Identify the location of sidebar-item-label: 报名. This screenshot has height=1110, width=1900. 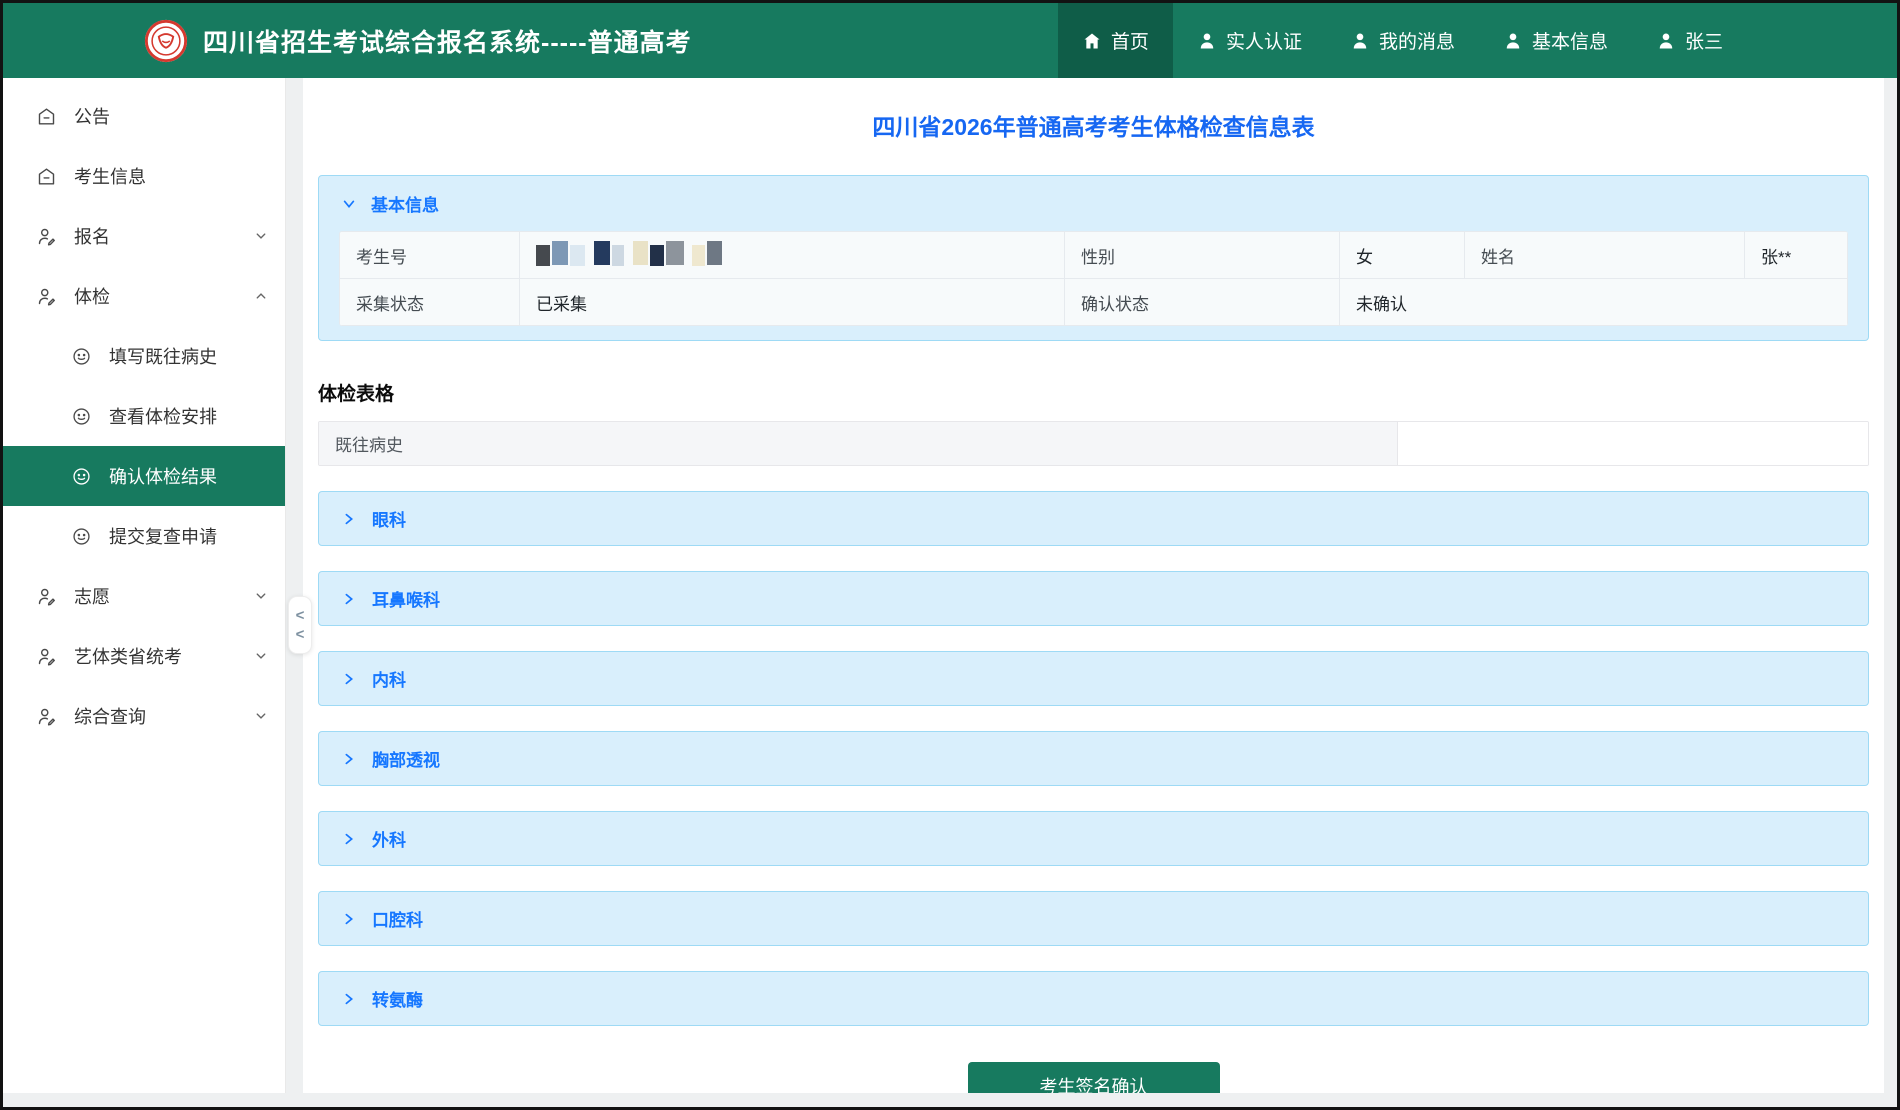
(92, 237).